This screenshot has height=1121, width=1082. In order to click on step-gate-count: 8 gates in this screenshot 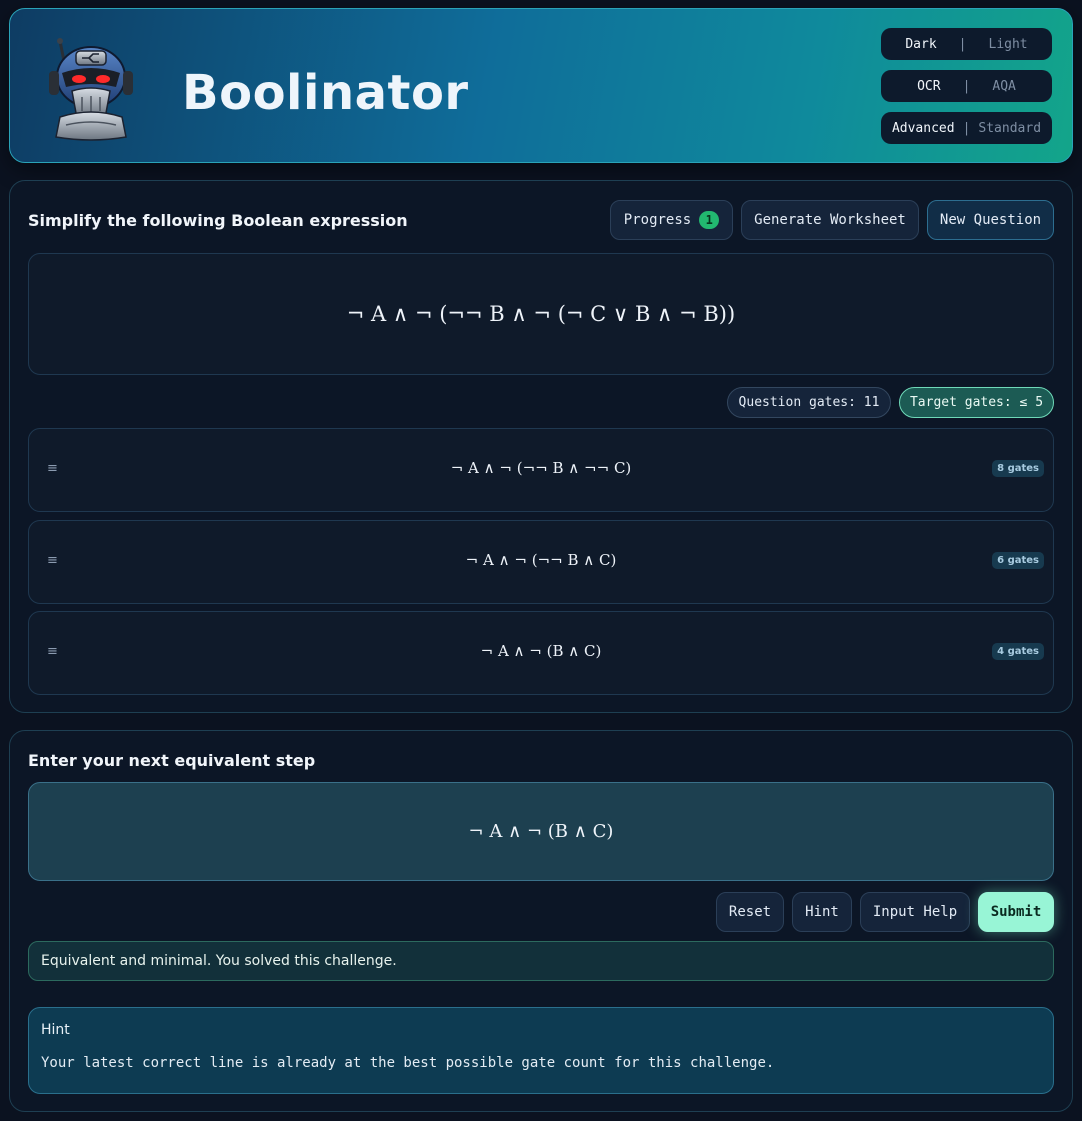, I will do `click(1018, 468)`.